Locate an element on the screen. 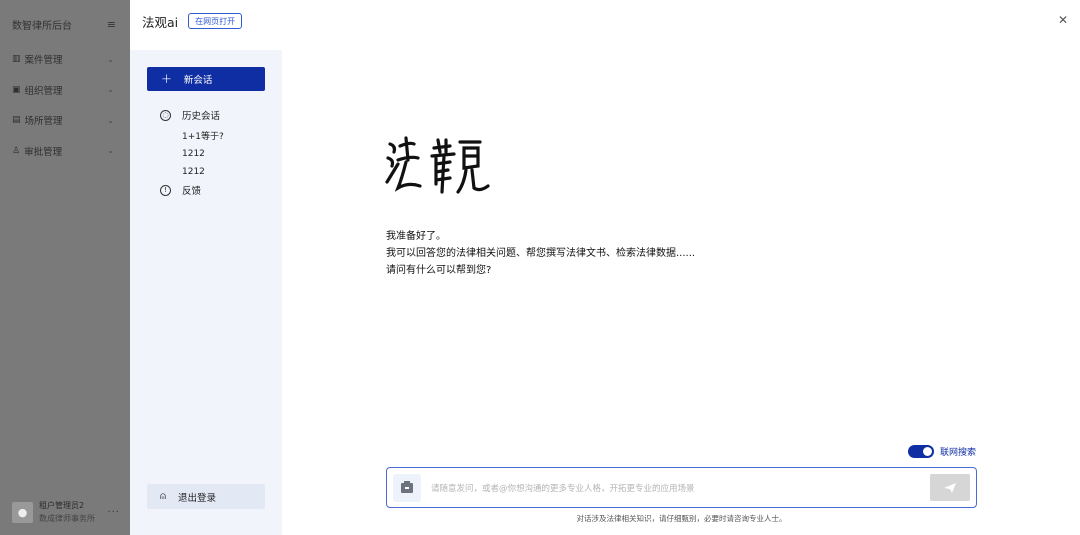 The image size is (1080, 535). nav-item-case: ▥ 案件管理 ⌄ is located at coordinates (65, 59).